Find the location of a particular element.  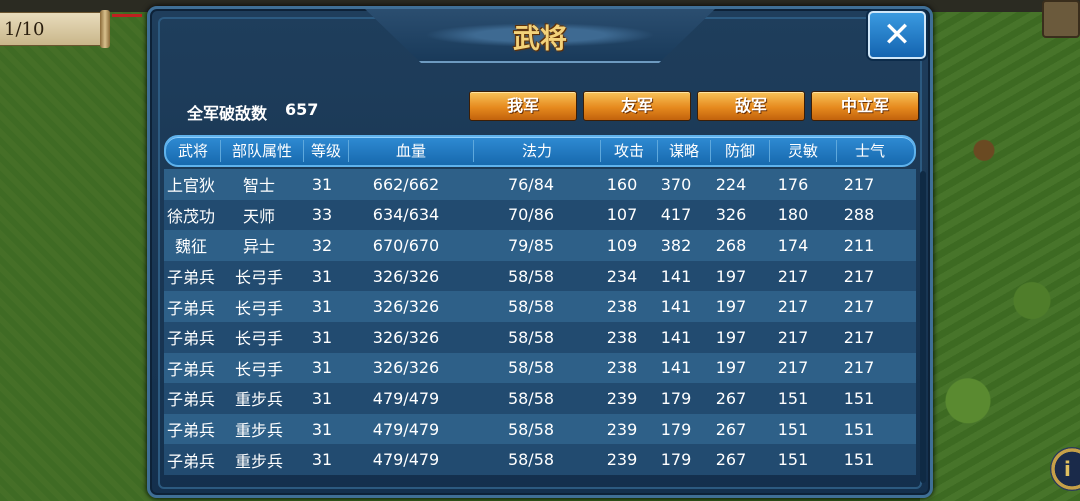

tab-allied-army: 友军 is located at coordinates (637, 106).